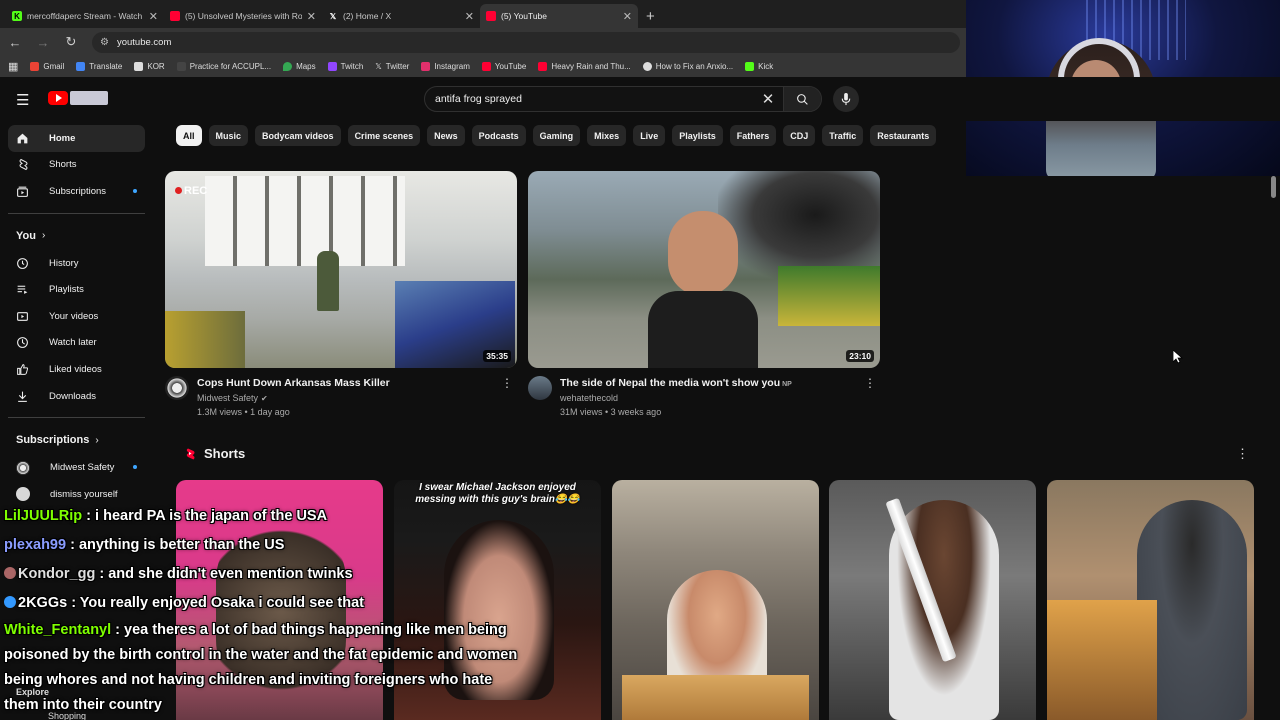 This screenshot has width=1280, height=720. What do you see at coordinates (650, 16) in the screenshot?
I see `new-tab-icon: +` at bounding box center [650, 16].